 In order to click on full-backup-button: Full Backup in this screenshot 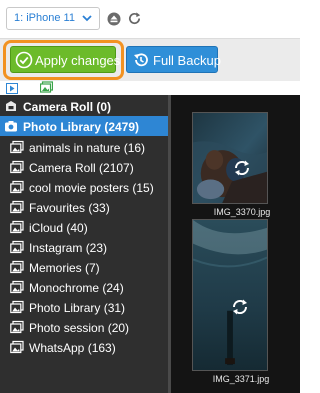, I will do `click(173, 59)`.